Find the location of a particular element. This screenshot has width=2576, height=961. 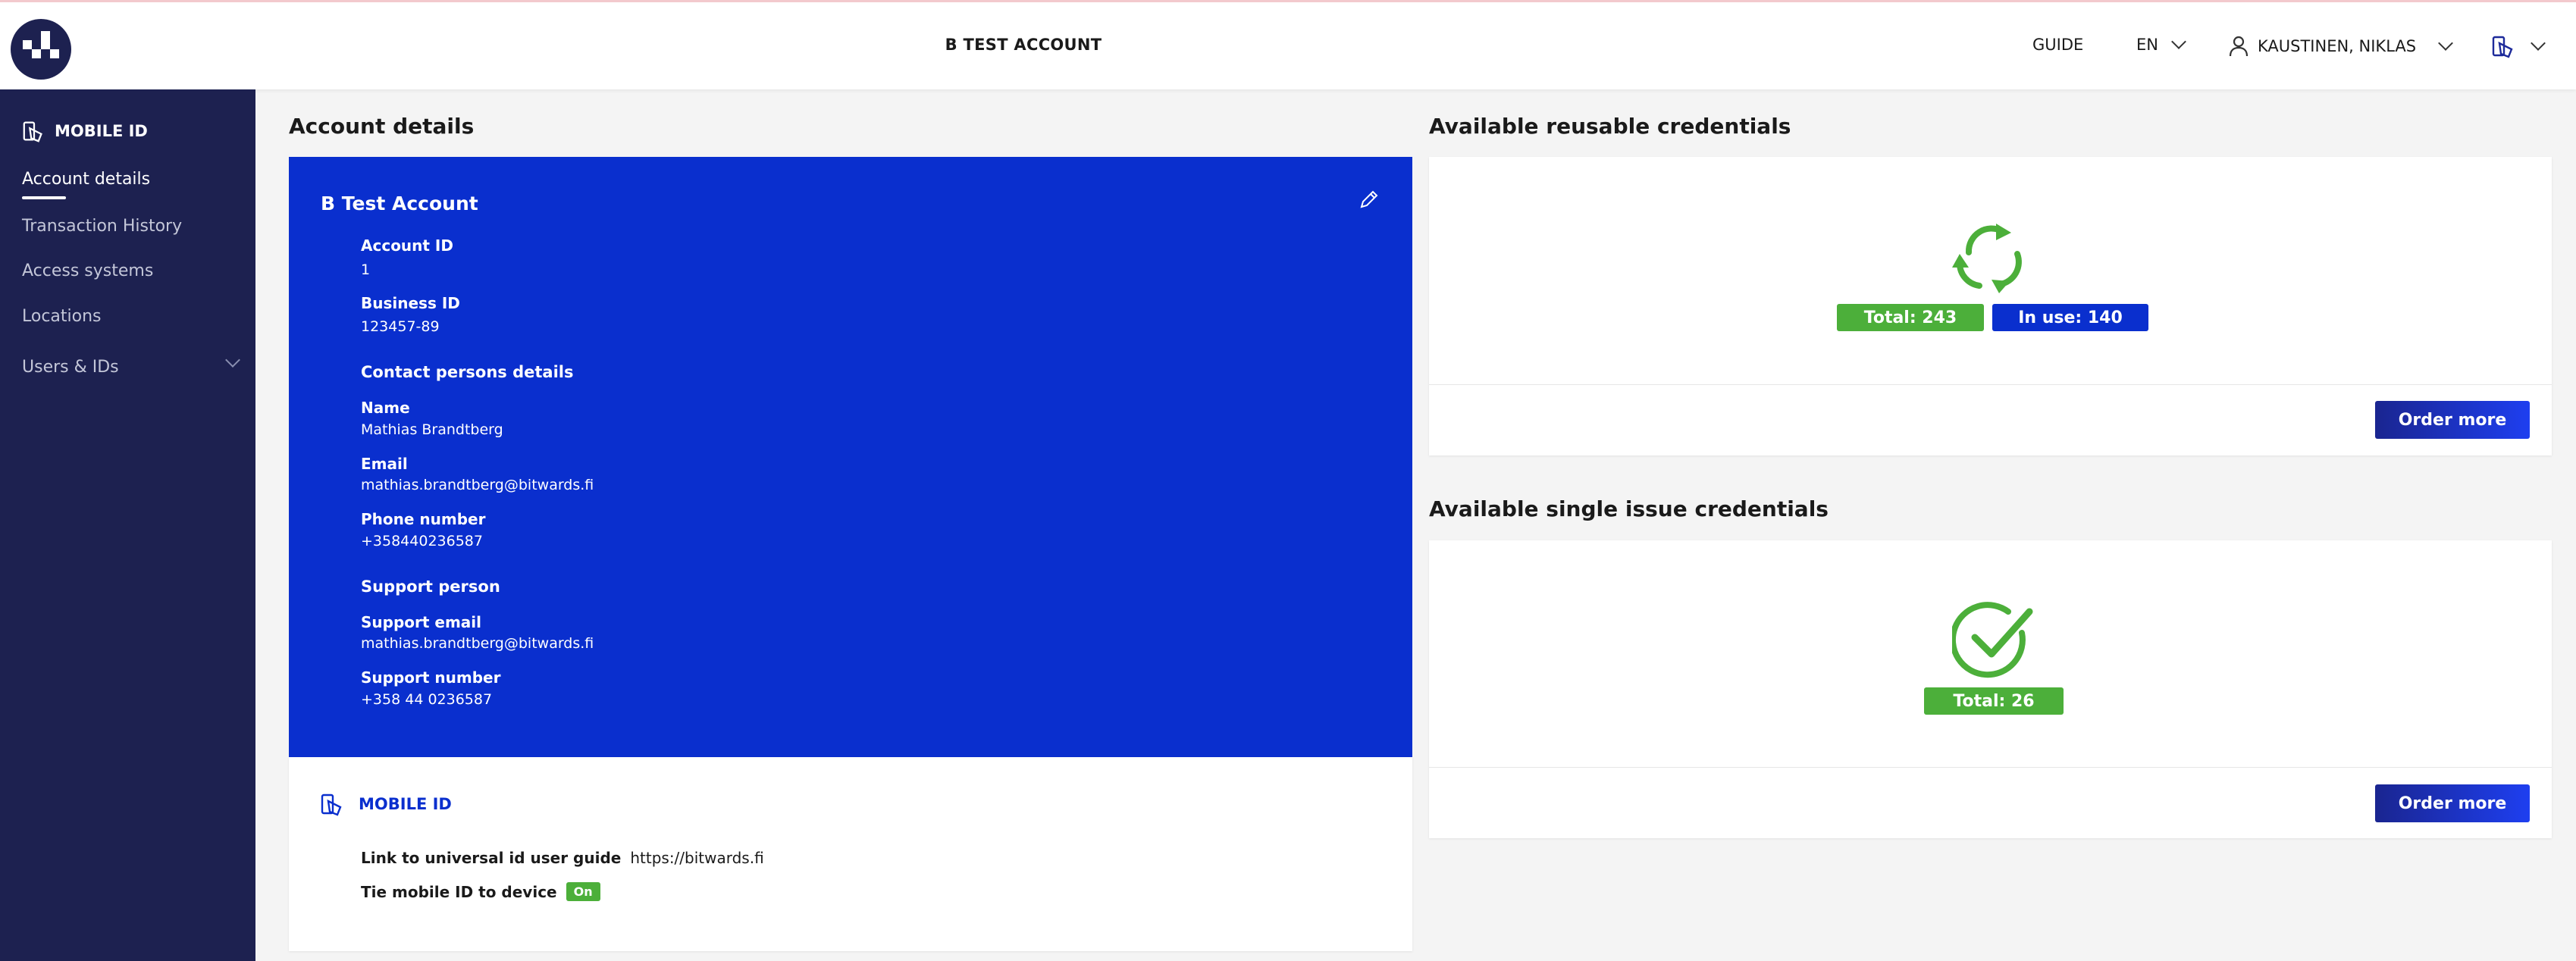

support-email-label: Support email is located at coordinates (421, 622).